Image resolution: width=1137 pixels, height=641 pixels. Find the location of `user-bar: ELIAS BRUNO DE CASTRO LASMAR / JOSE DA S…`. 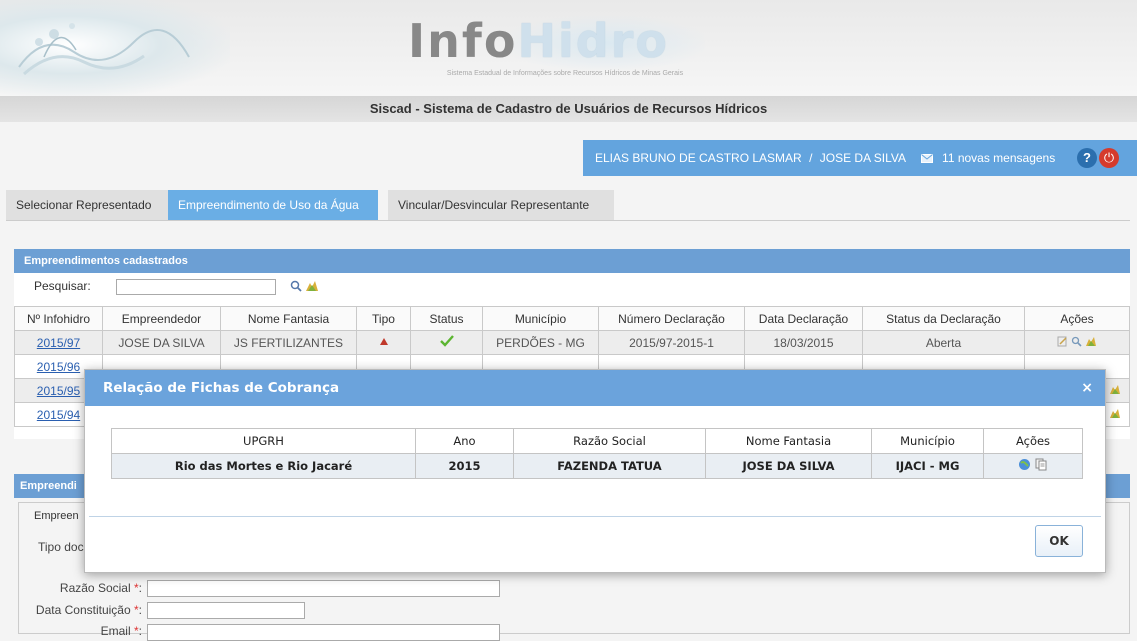

user-bar: ELIAS BRUNO DE CASTRO LASMAR / JOSE DA S… is located at coordinates (860, 158).